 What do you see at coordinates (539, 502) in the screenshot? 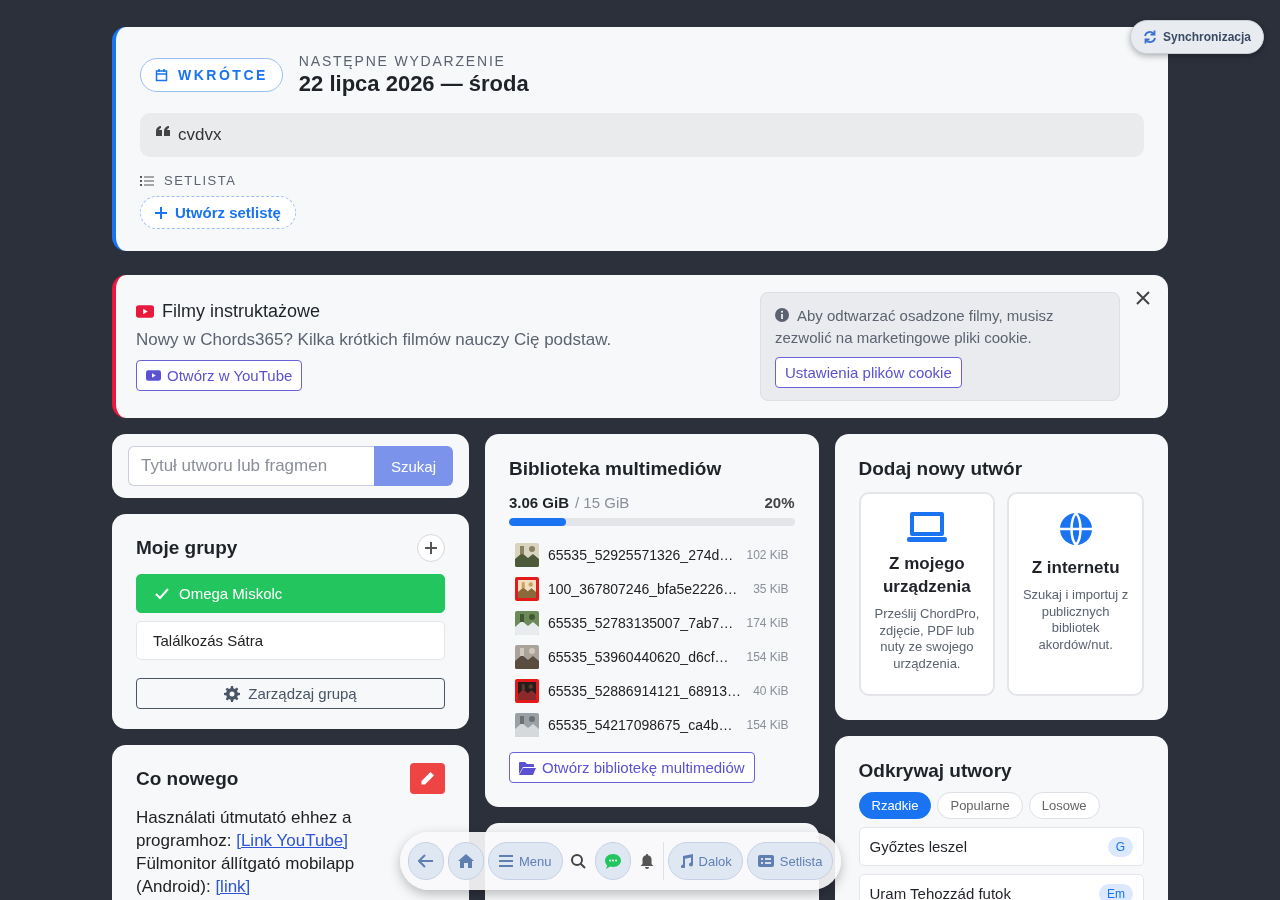
I see `used-storage: 3.06 GiB` at bounding box center [539, 502].